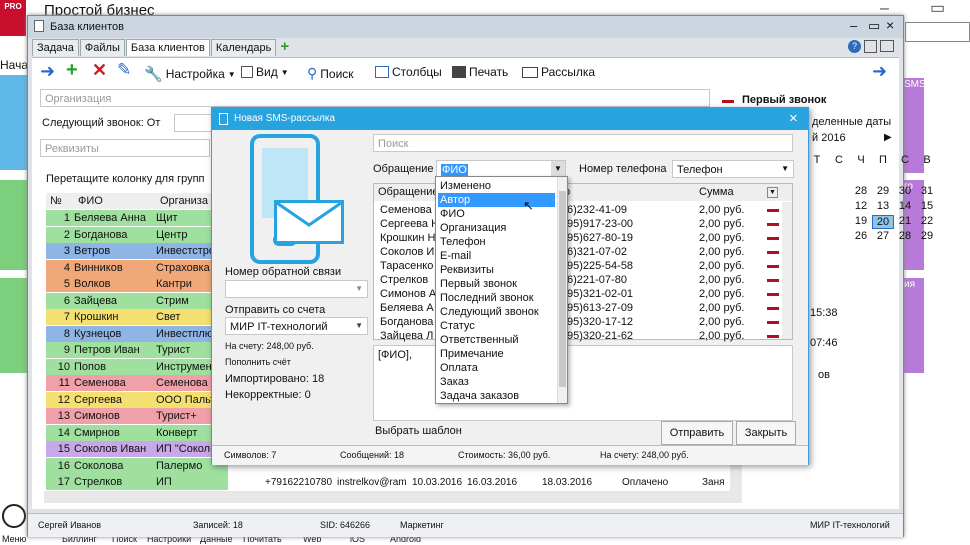  Describe the element at coordinates (137, 218) in the screenshot. I see `table-row: 1 Беляева Анна Щит` at that location.